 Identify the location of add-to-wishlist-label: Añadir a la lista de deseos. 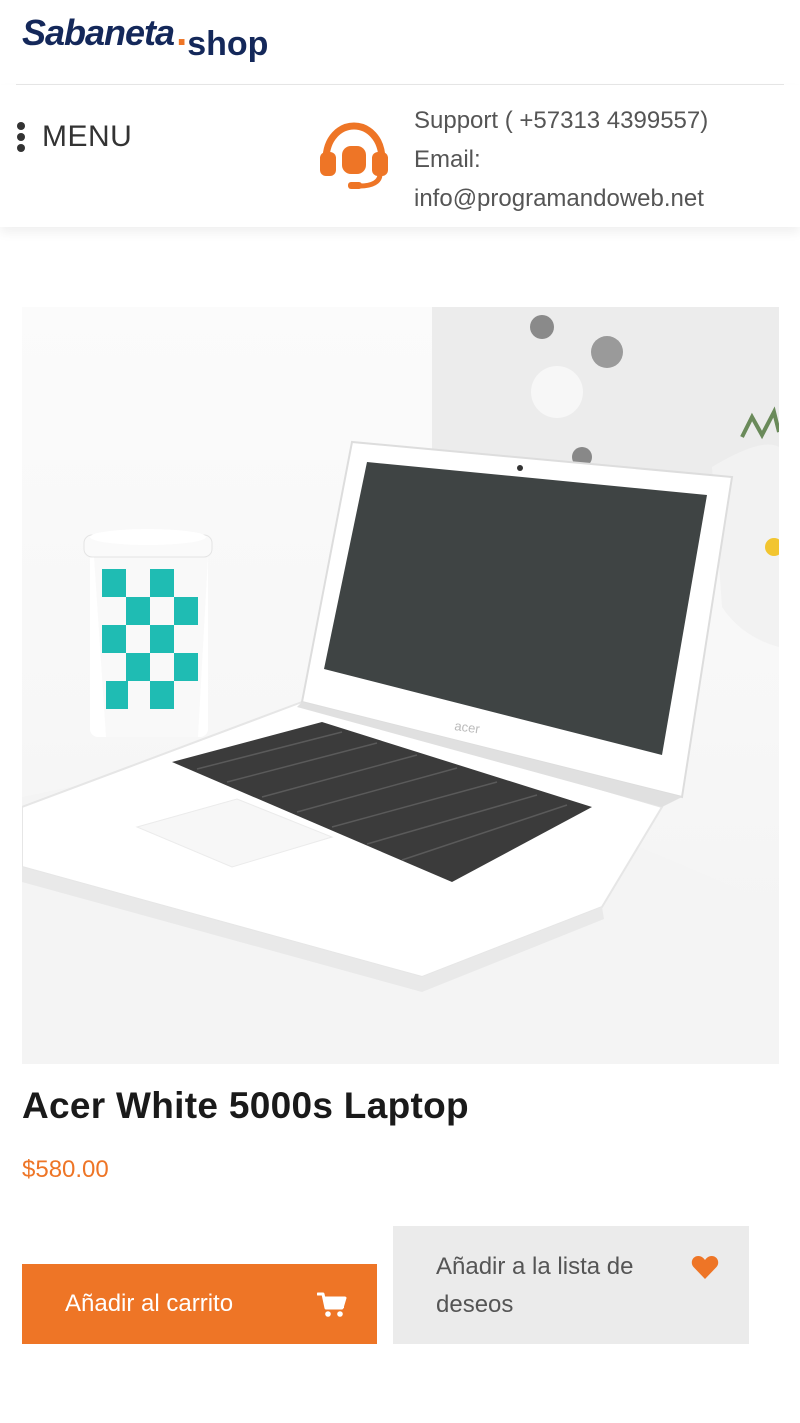
(535, 1285).